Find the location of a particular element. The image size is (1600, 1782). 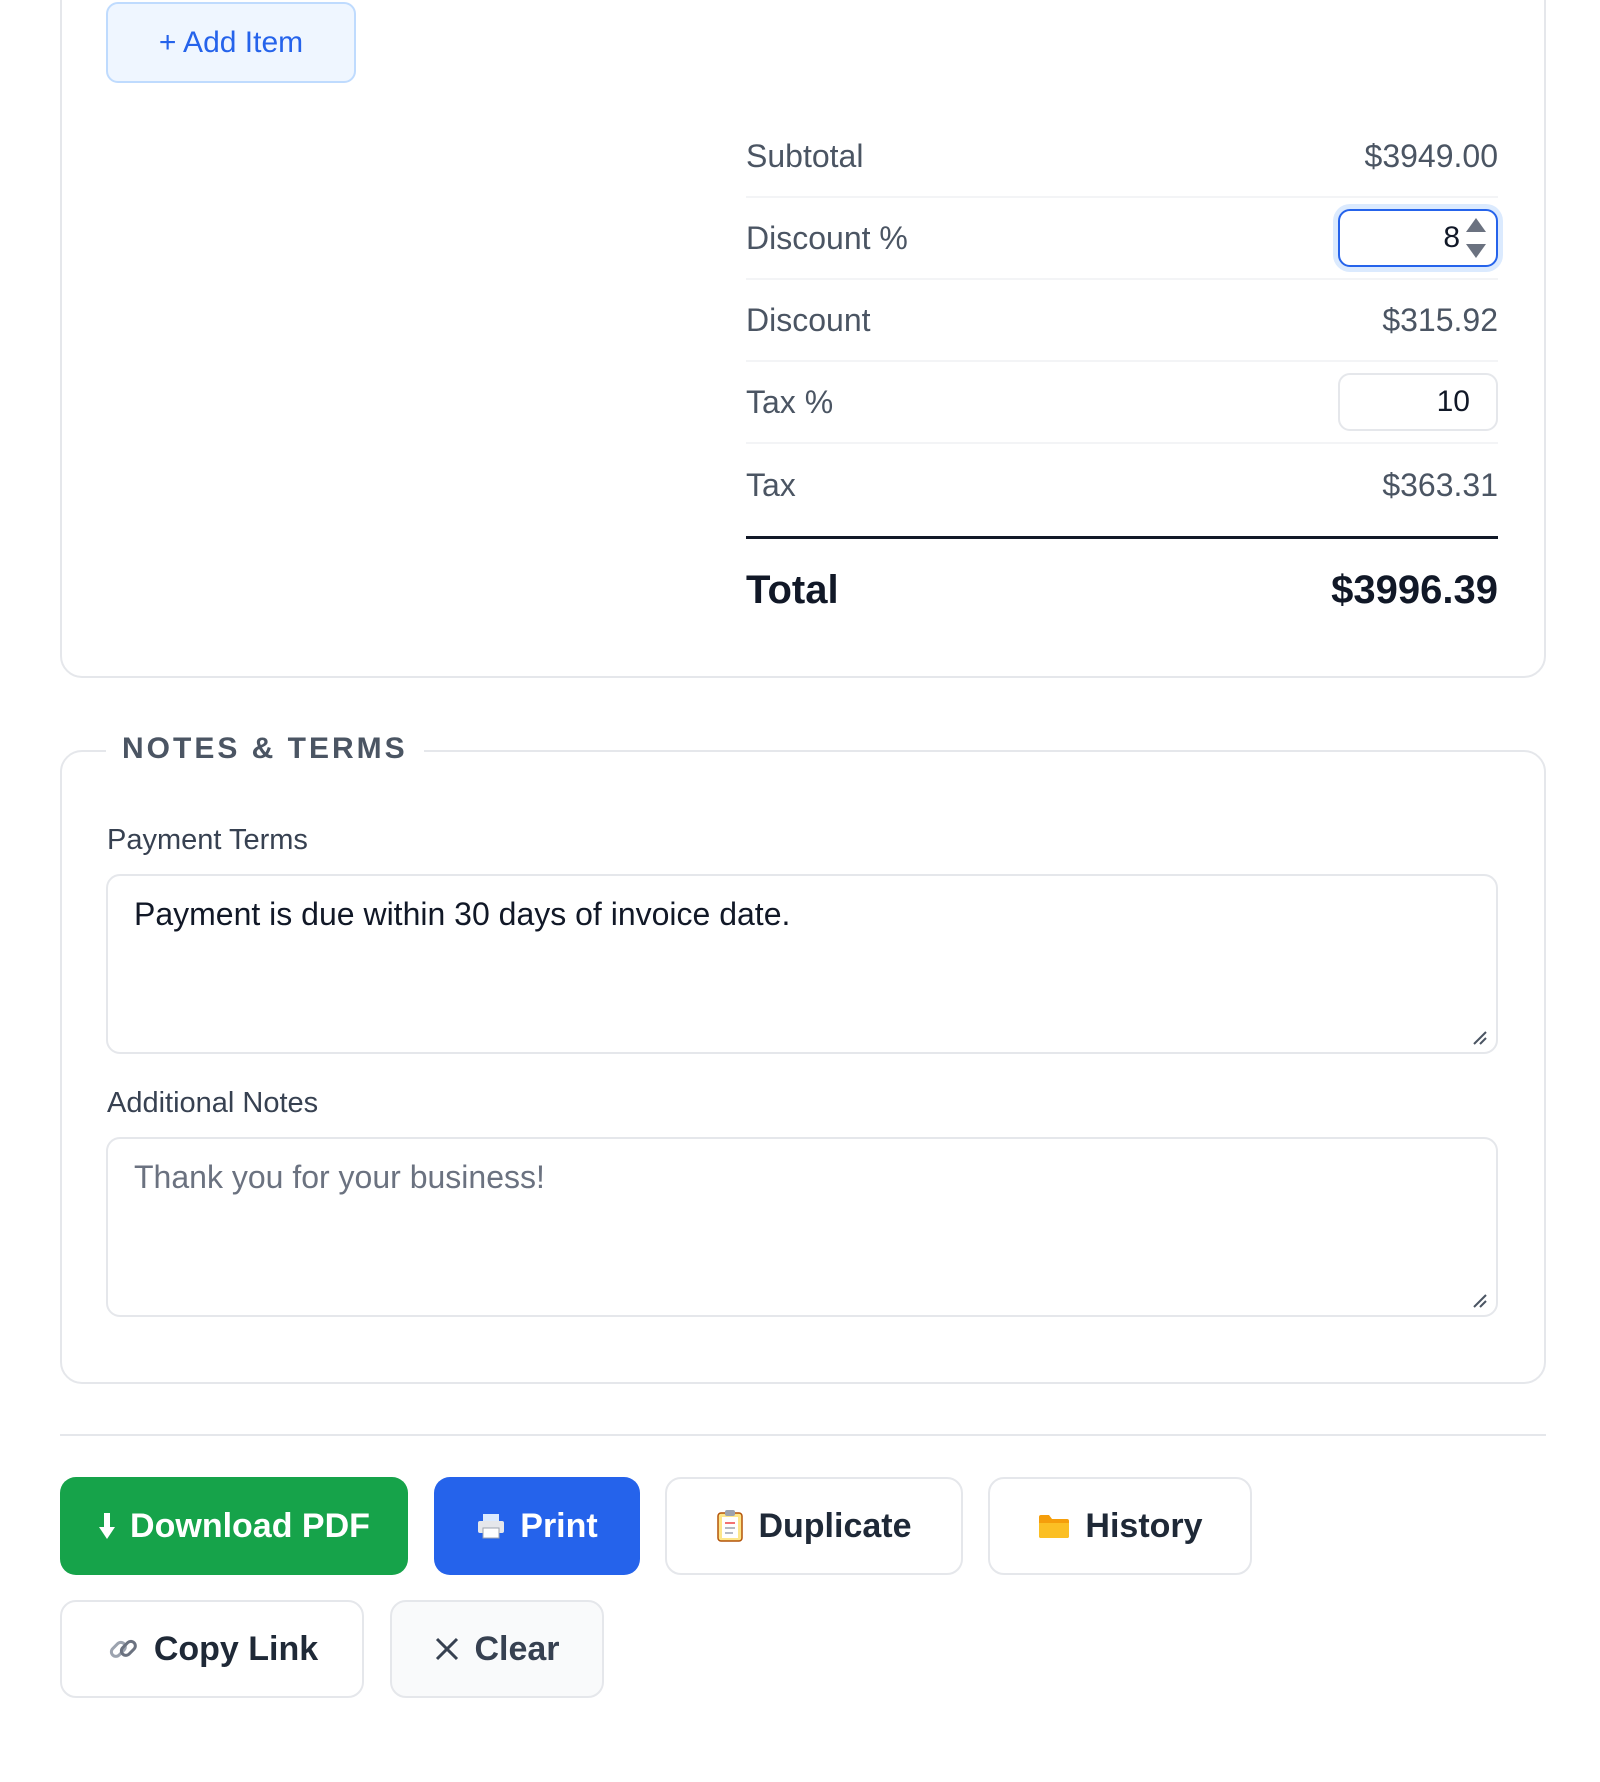

discount-percent-value: 8 is located at coordinates (1451, 237).